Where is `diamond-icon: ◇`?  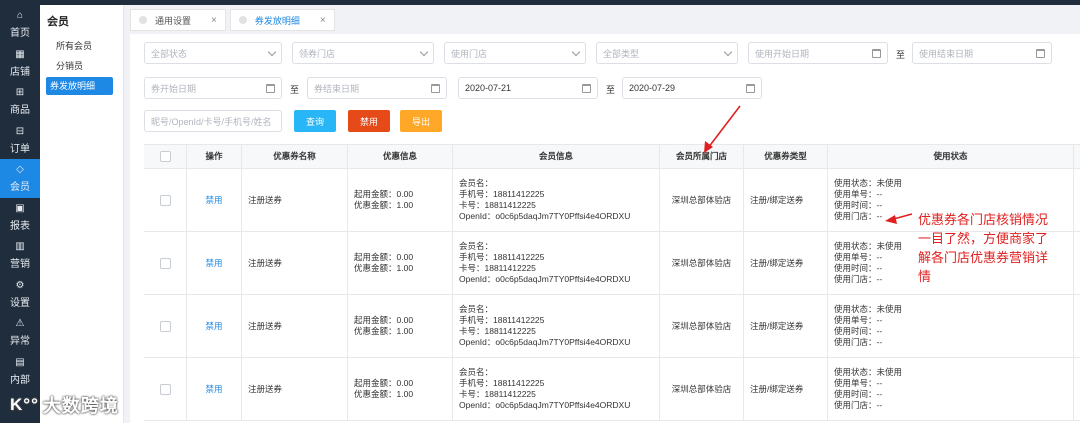 diamond-icon: ◇ is located at coordinates (20, 170).